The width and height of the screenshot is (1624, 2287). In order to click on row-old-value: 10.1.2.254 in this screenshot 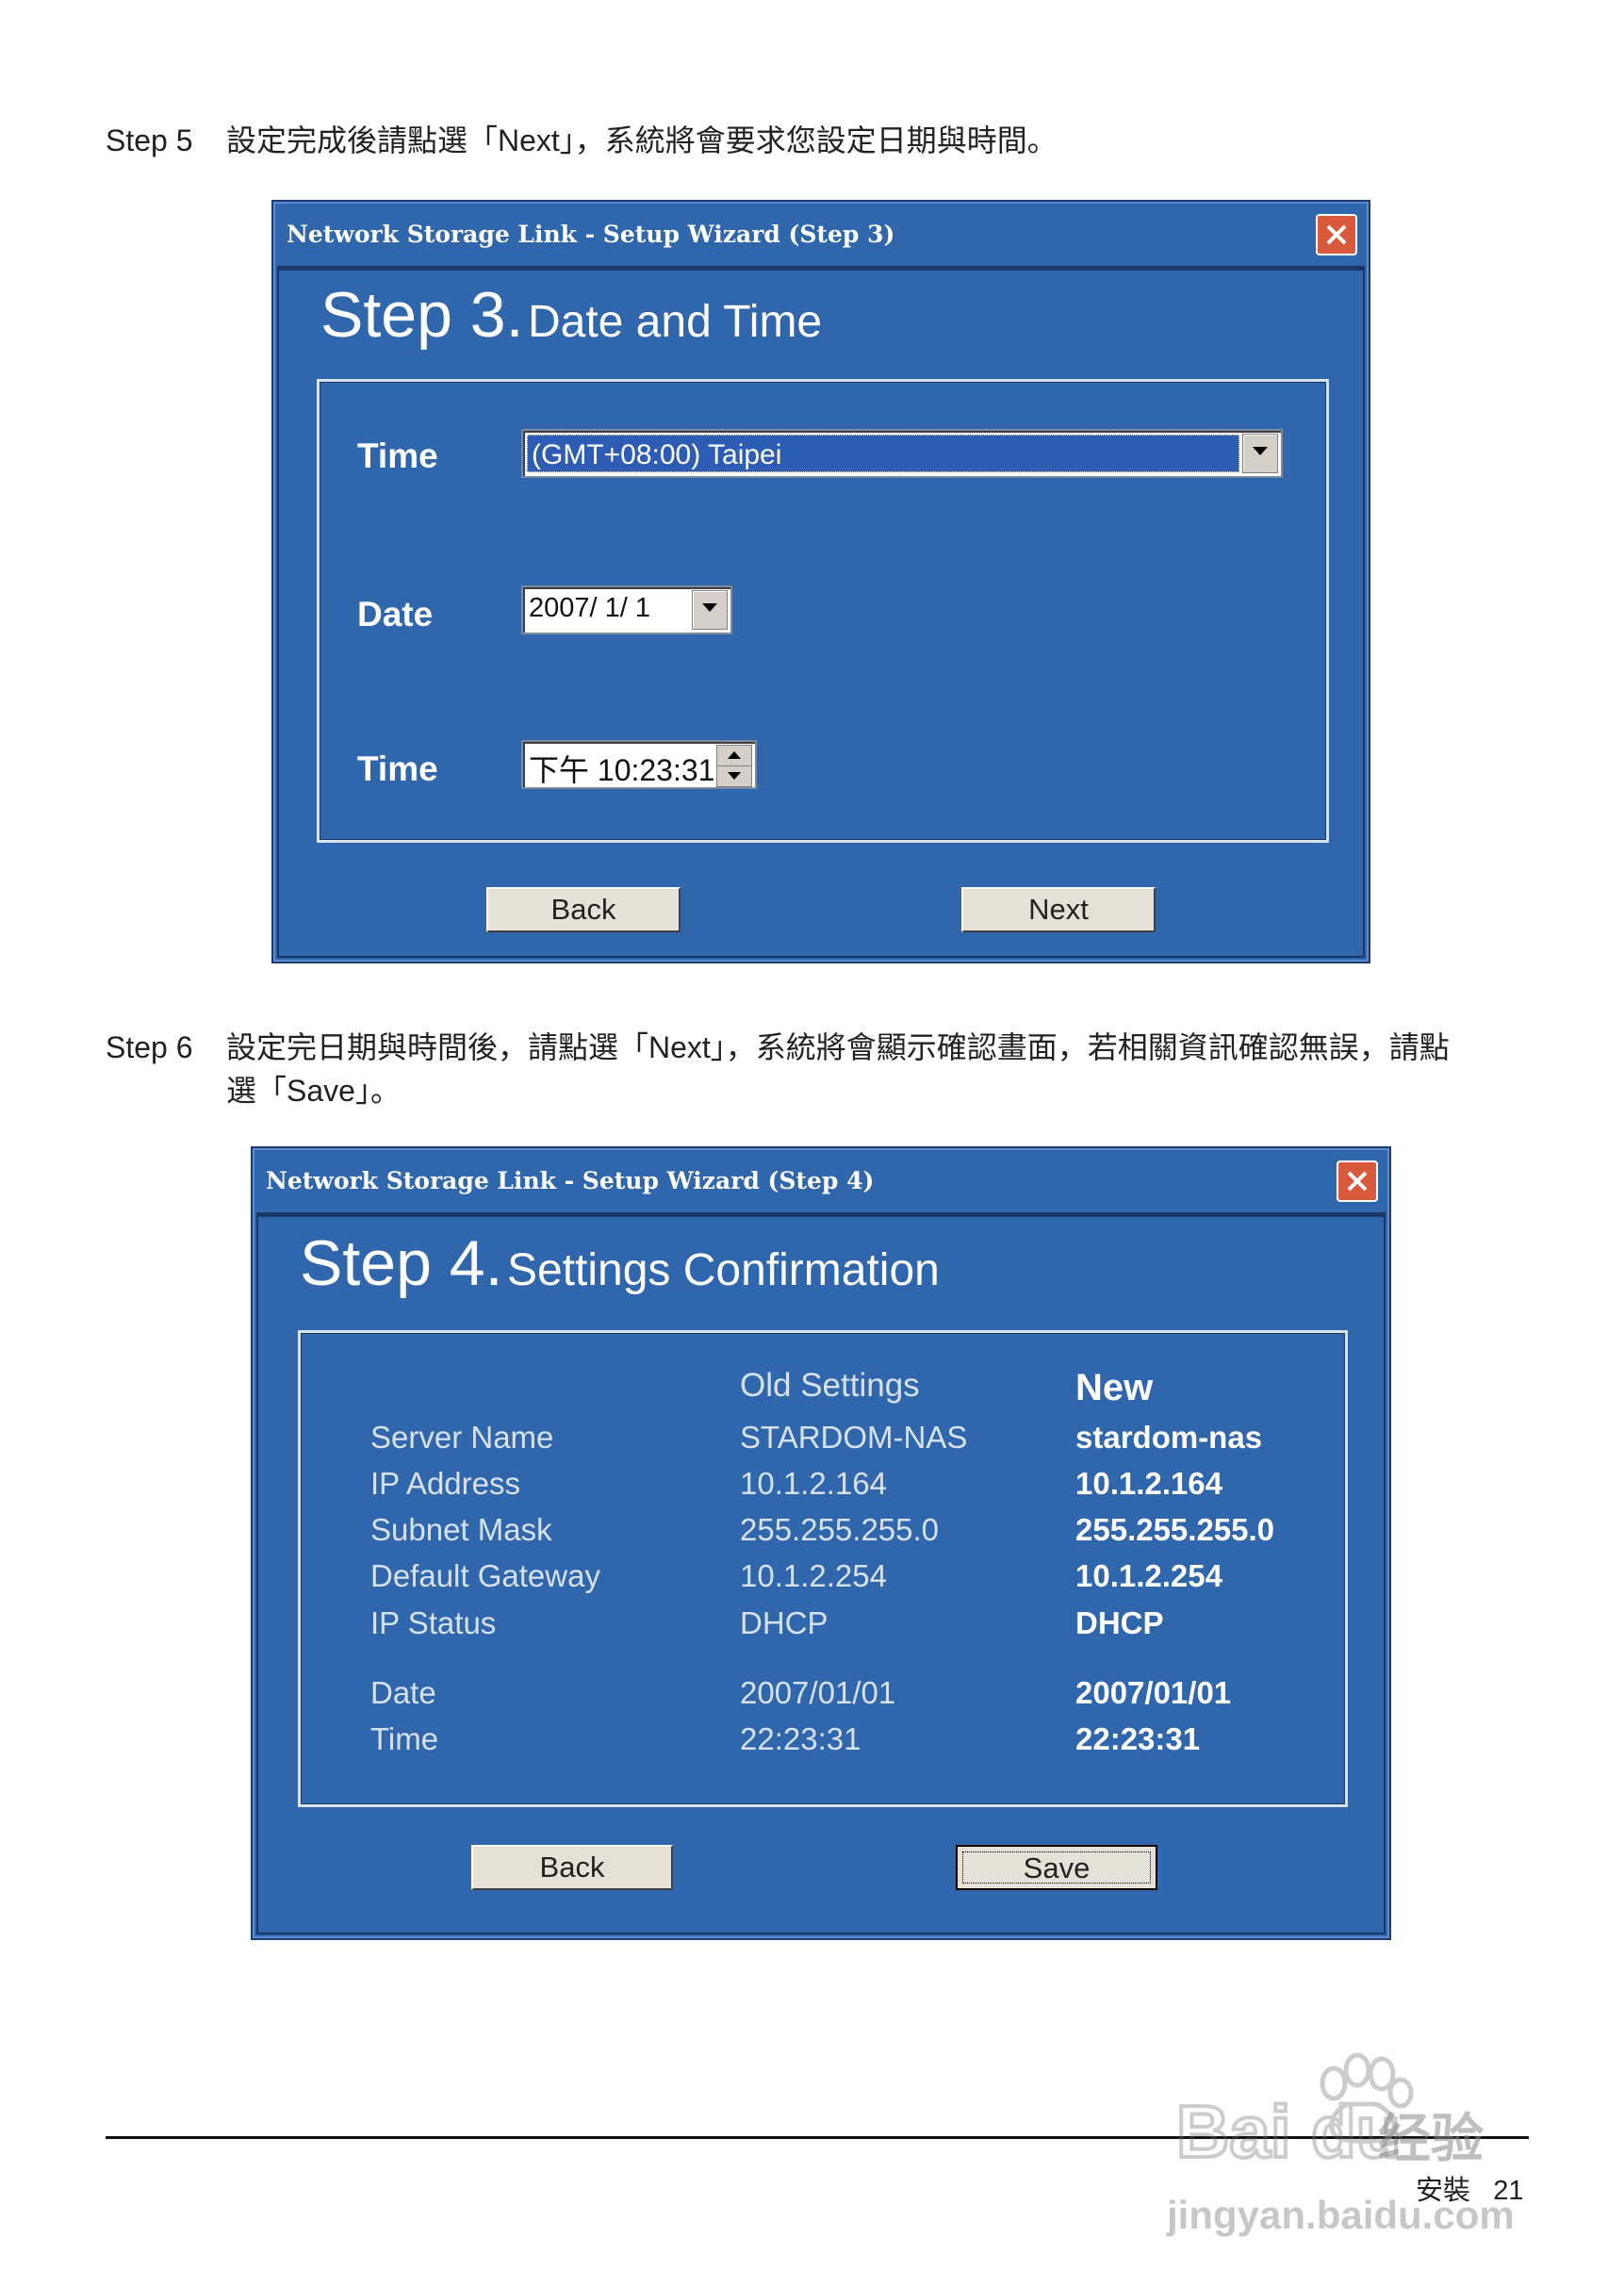, I will do `click(813, 1575)`.